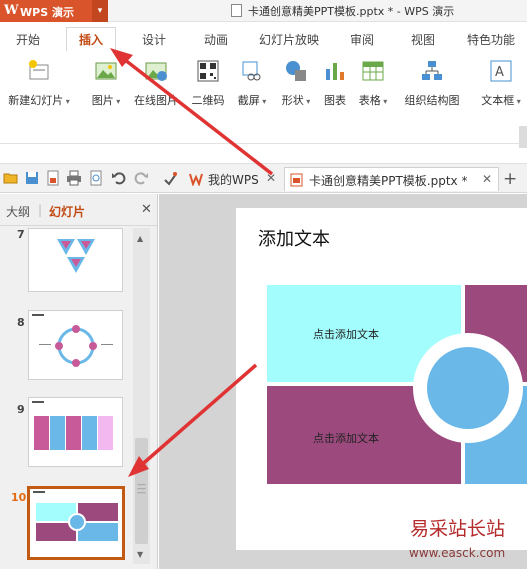 The height and width of the screenshot is (569, 527). Describe the element at coordinates (141, 489) in the screenshot. I see `grip-icon: — — —` at that location.